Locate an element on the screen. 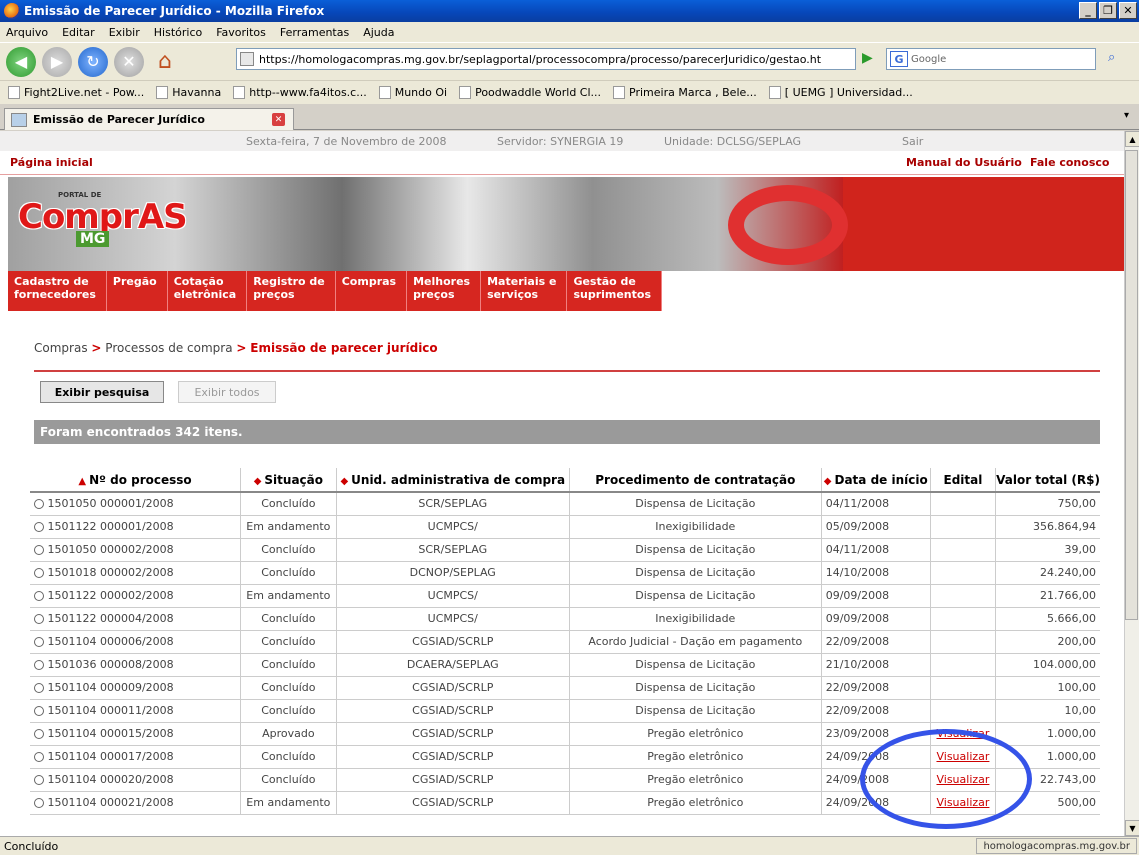 This screenshot has width=1139, height=855. menu-item-line2: fornecedores is located at coordinates (55, 294).